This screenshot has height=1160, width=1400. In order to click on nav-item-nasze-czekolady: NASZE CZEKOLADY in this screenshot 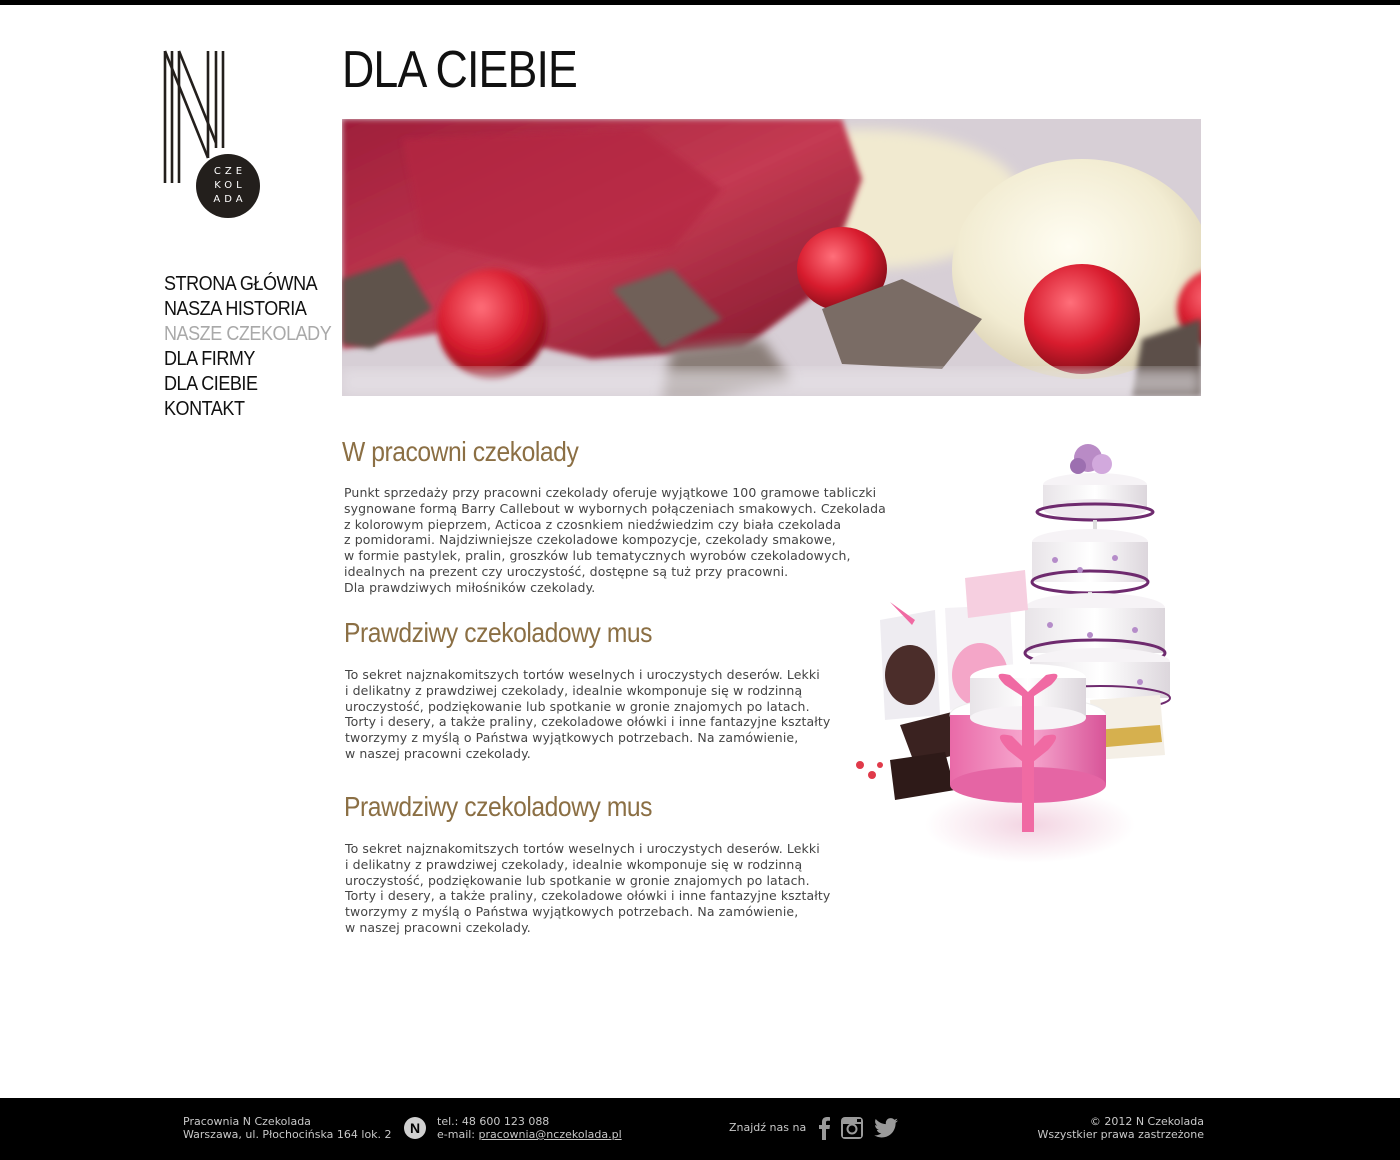, I will do `click(248, 334)`.